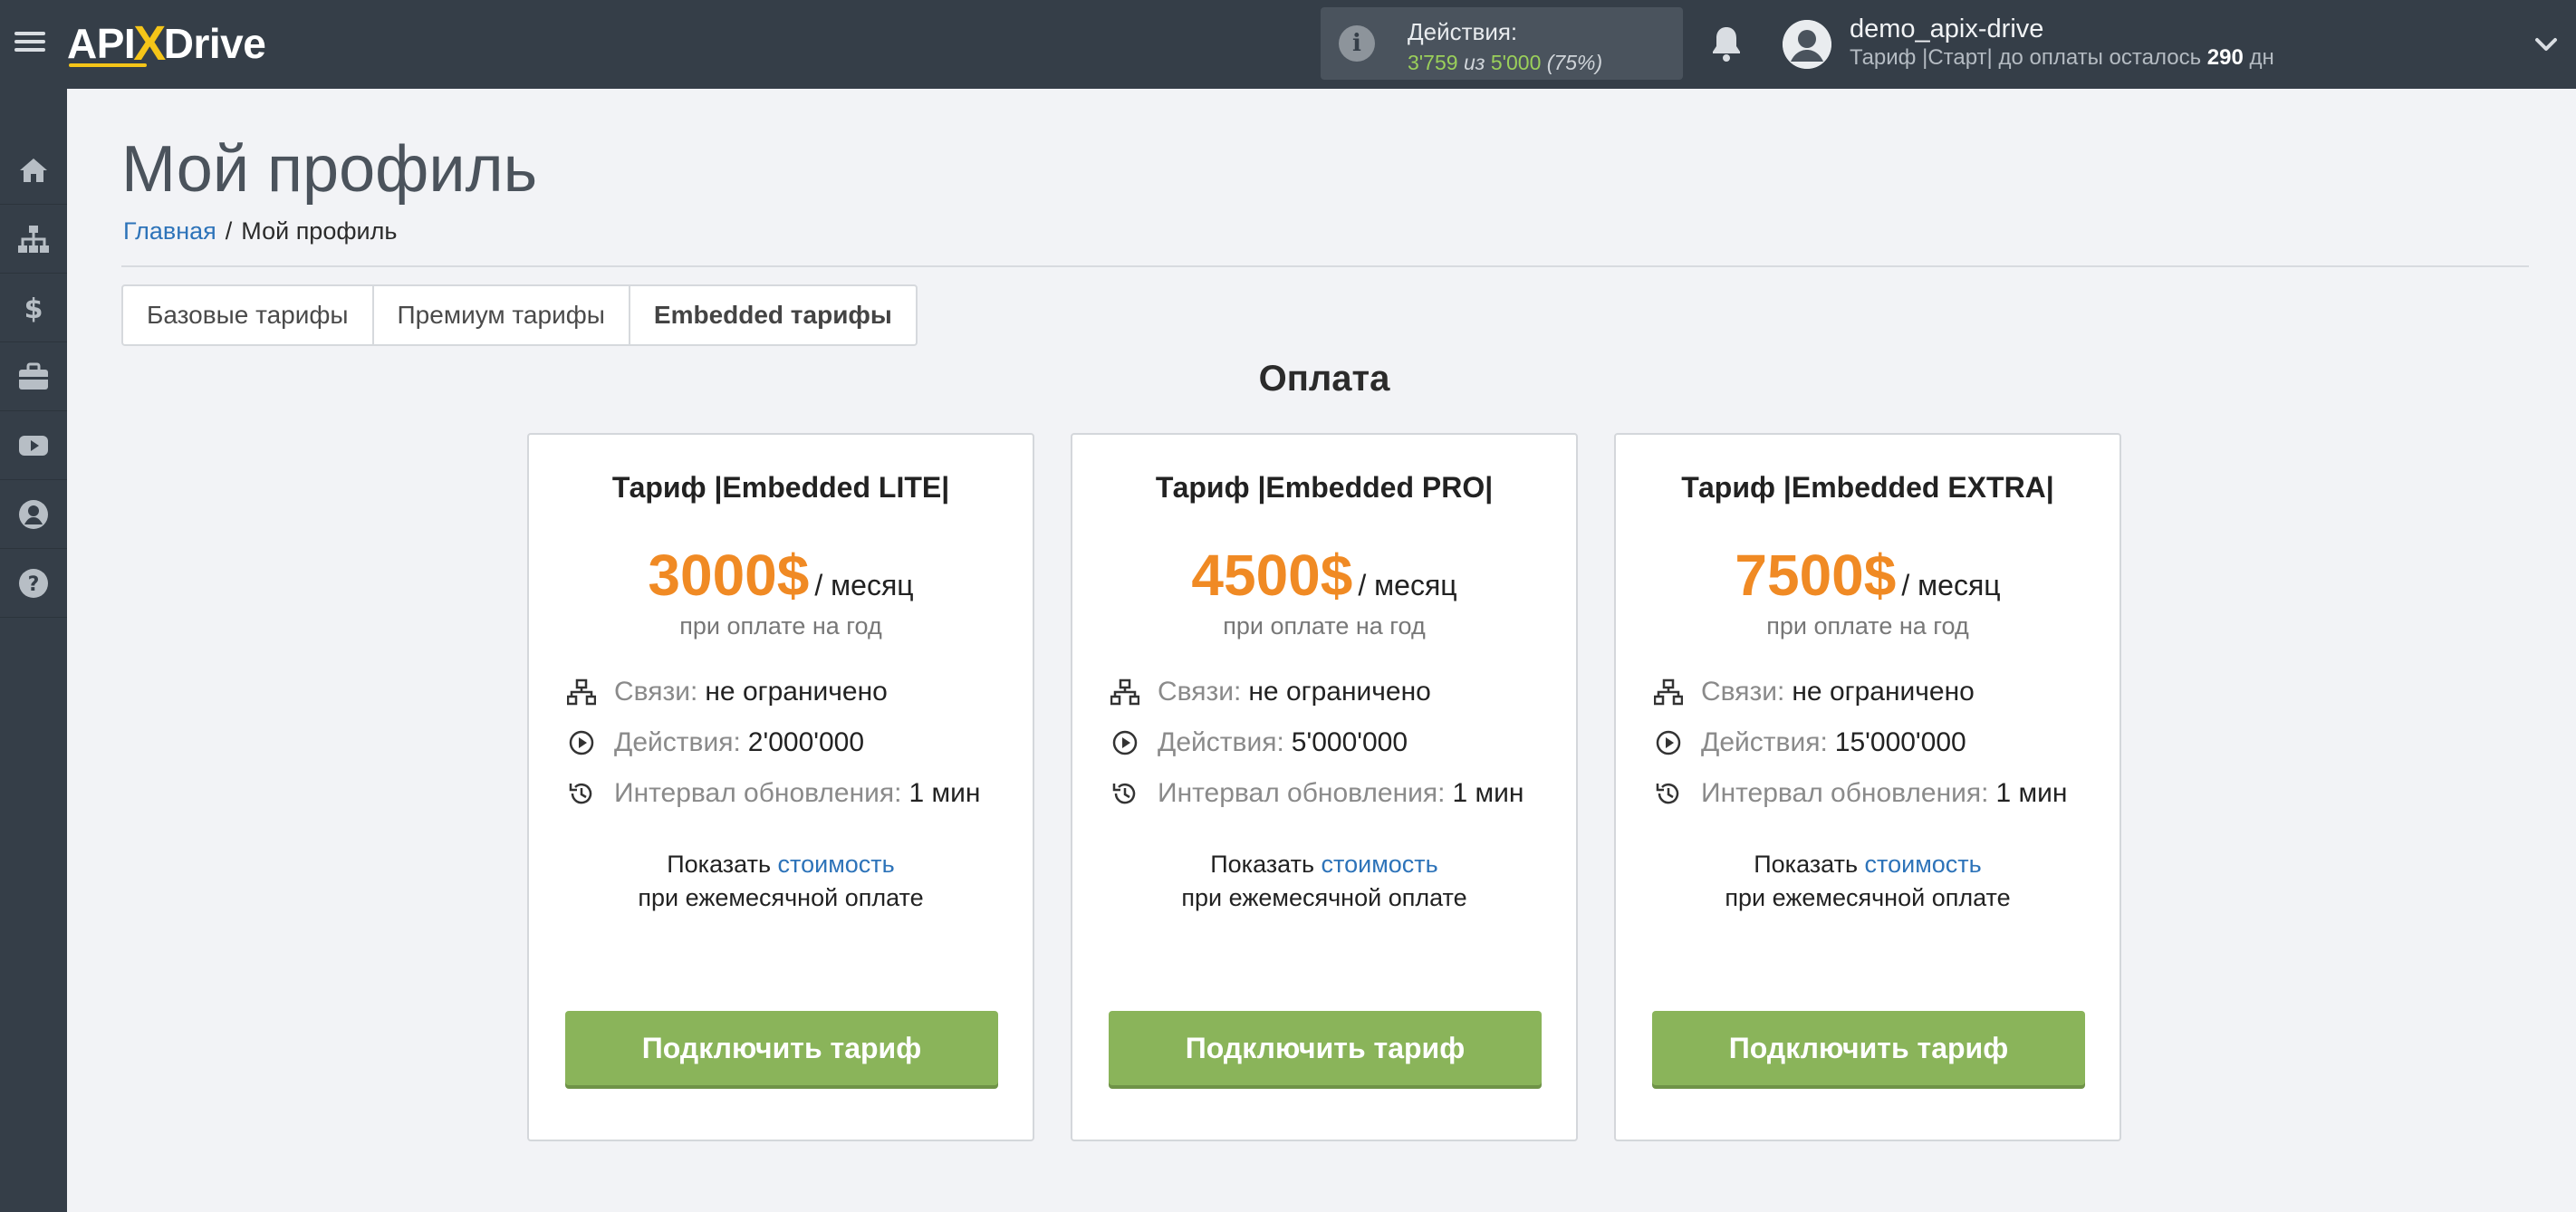 The width and height of the screenshot is (2576, 1212). I want to click on avatar, so click(1807, 44).